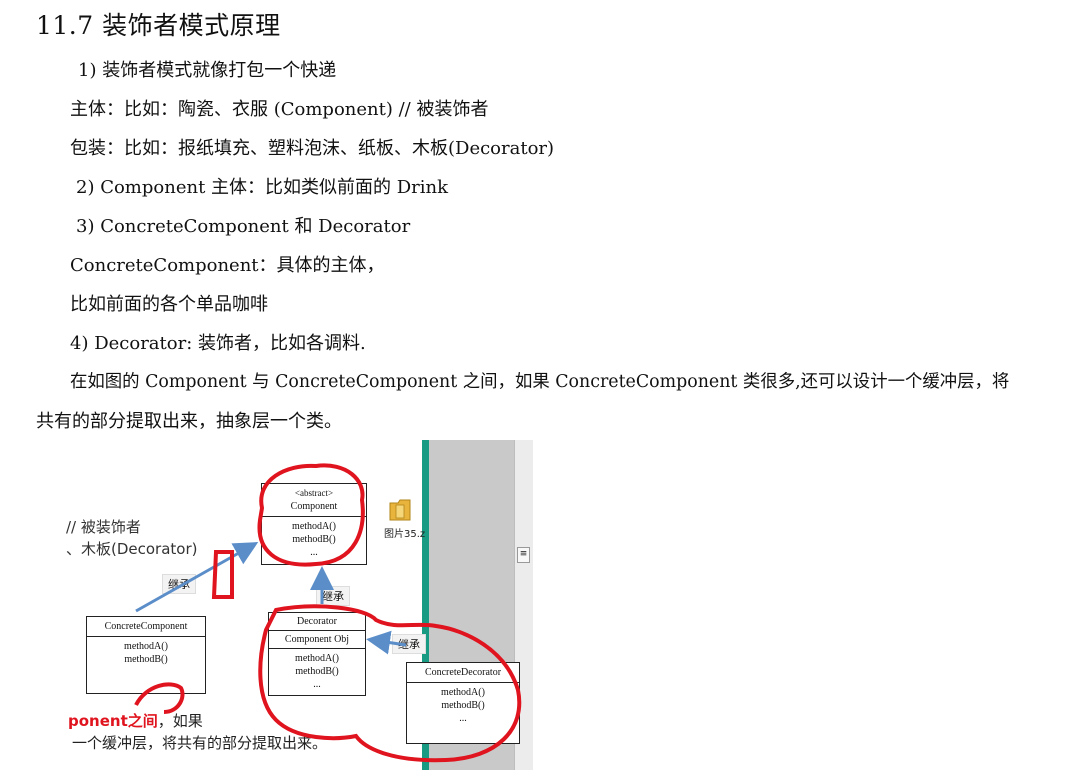 The width and height of the screenshot is (1087, 782). I want to click on text-line-8: 4) Decorator: 装饰者，比如各调料., so click(218, 343).